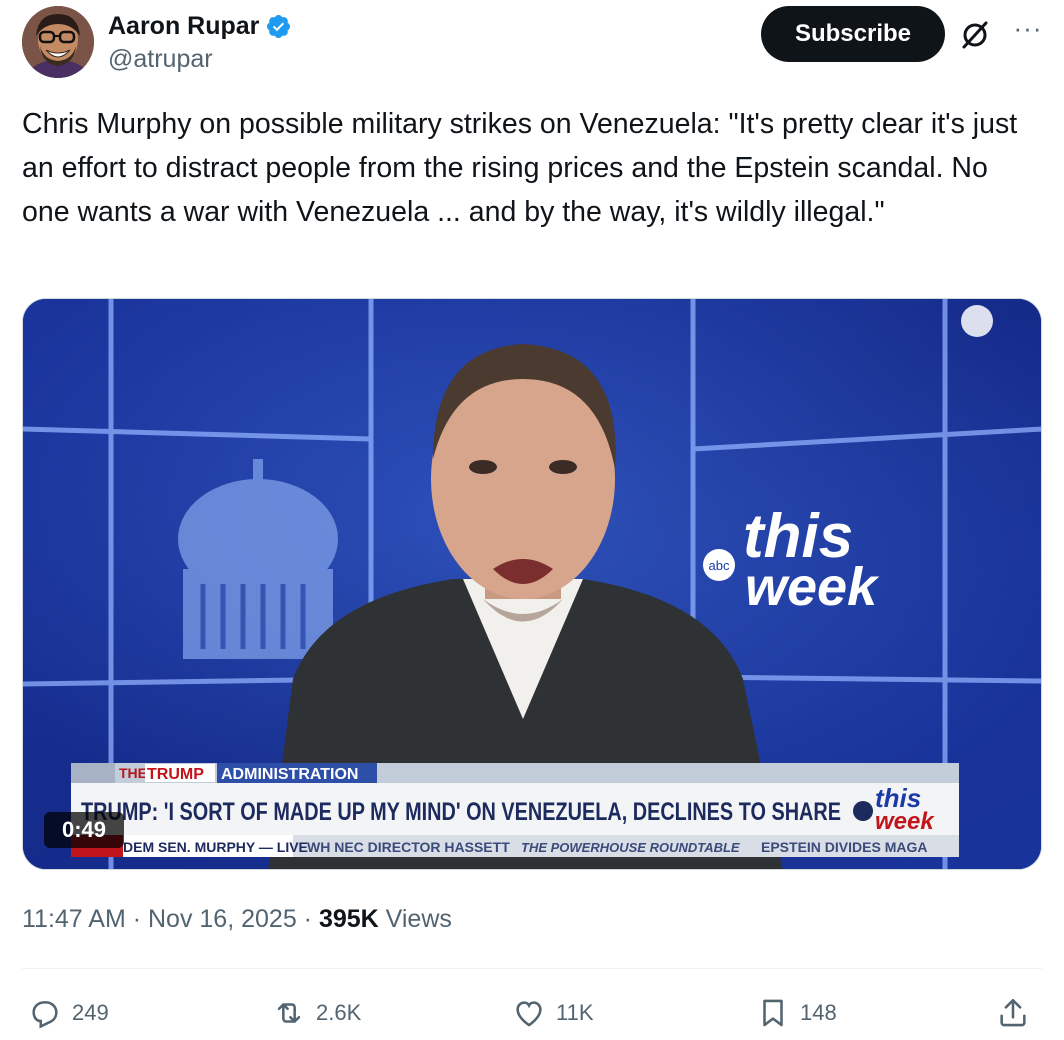 The image size is (1064, 1040). I want to click on like-button: 11K, so click(553, 1013).